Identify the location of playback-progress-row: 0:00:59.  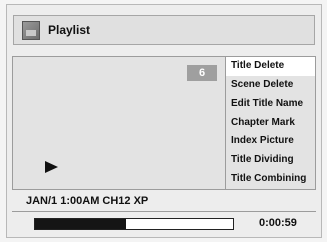
(164, 223).